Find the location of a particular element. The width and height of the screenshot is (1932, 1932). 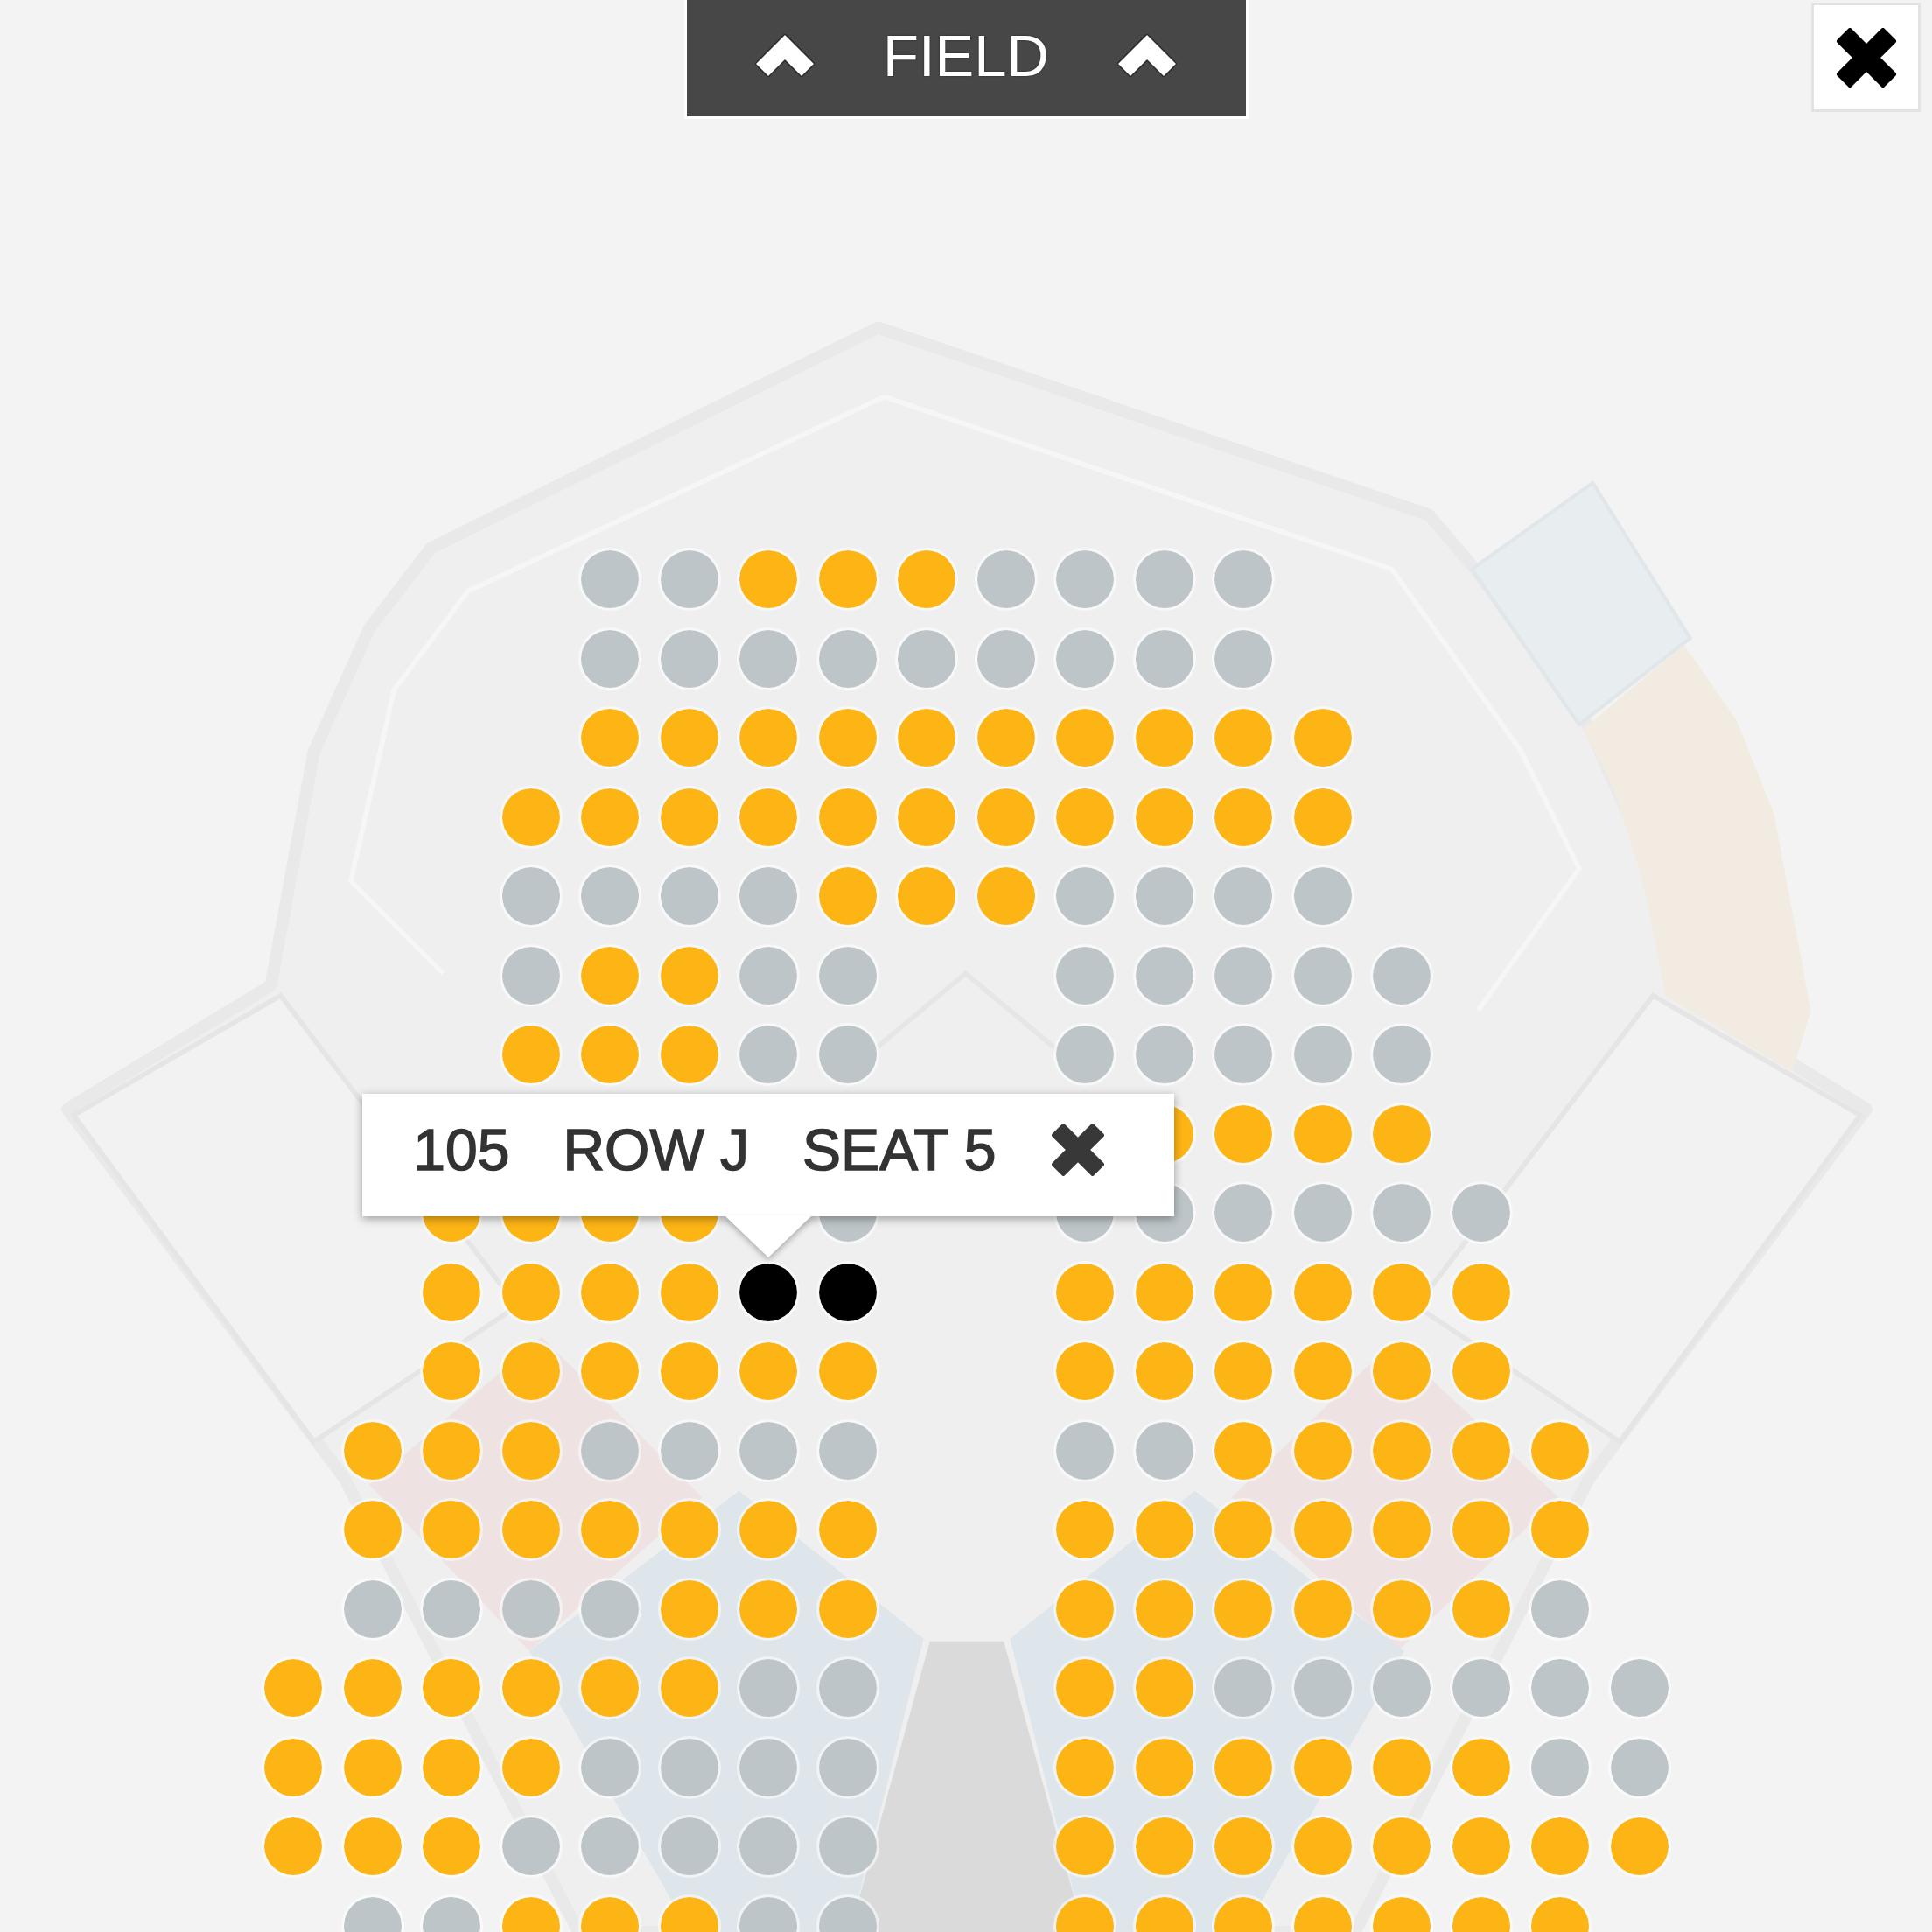

section-label: 105 is located at coordinates (461, 1149).